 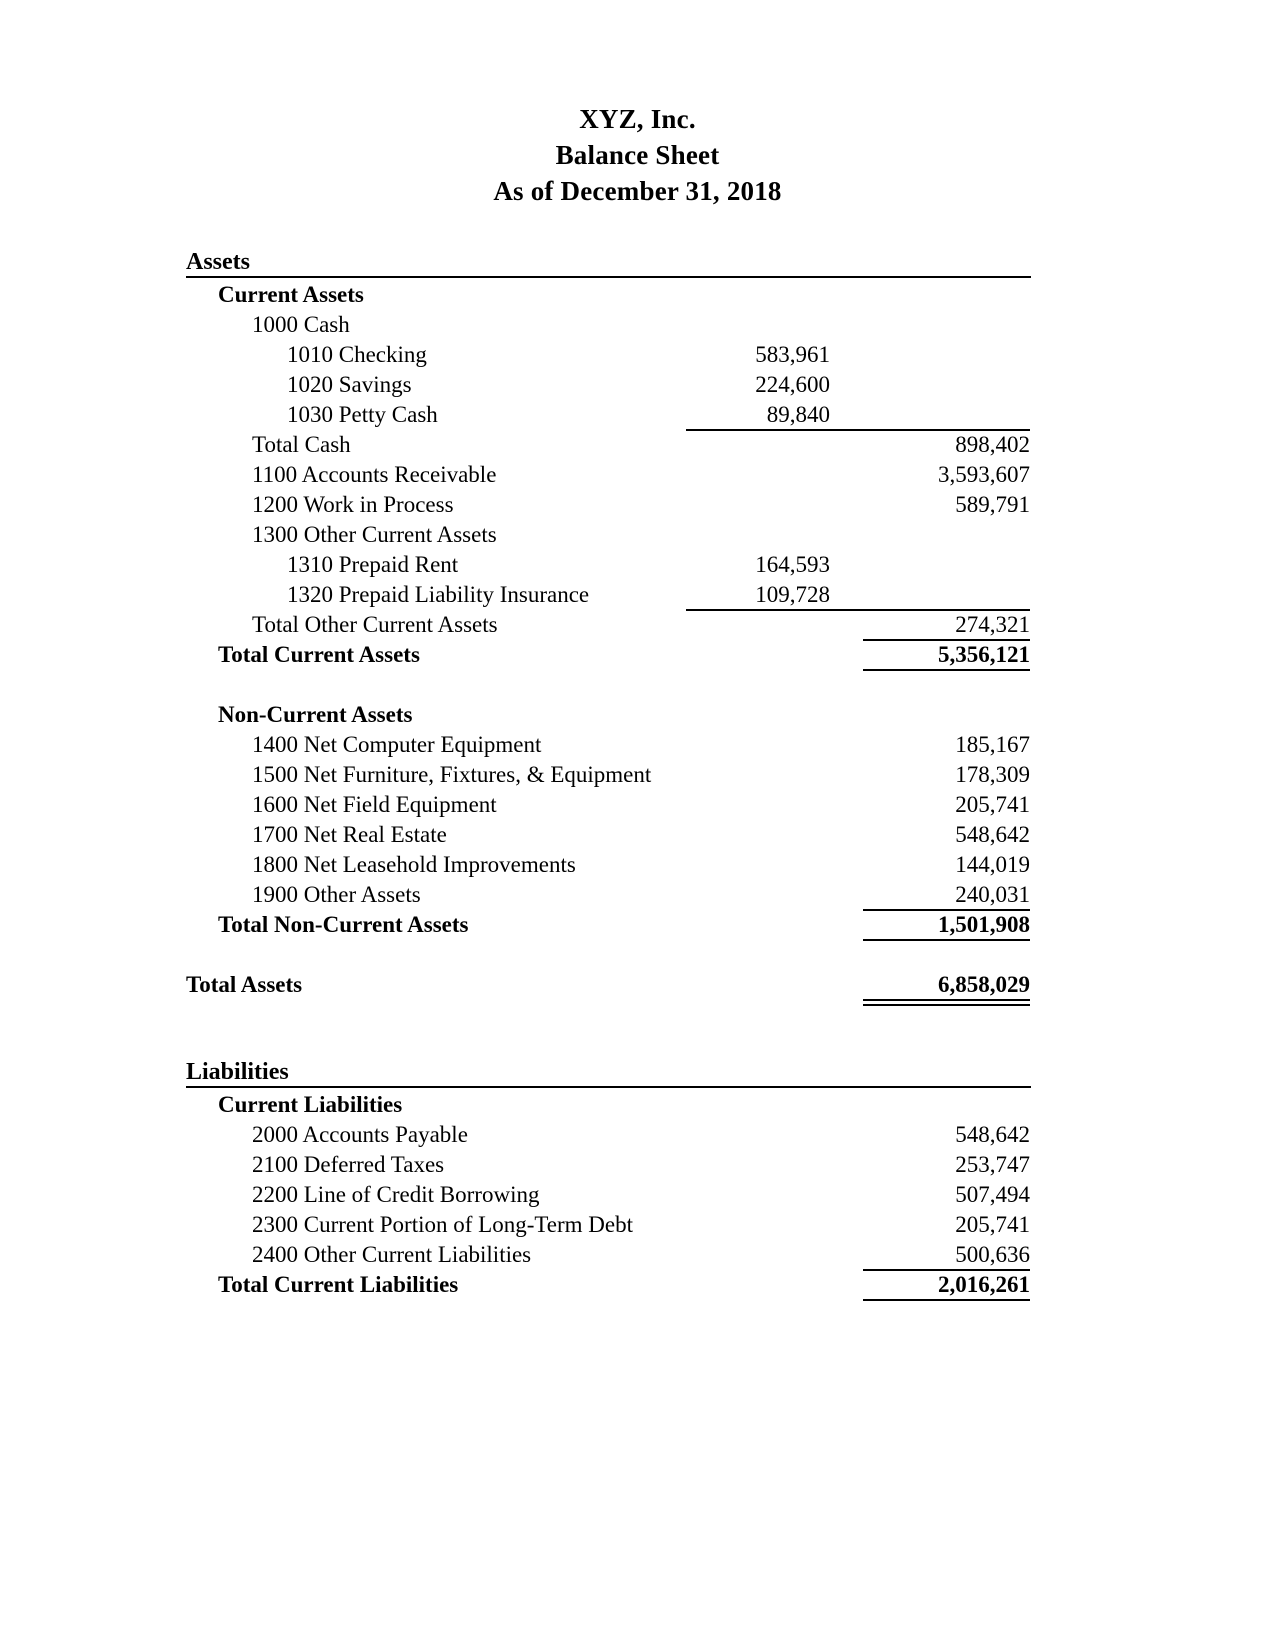 What do you see at coordinates (373, 564) in the screenshot?
I see `line-label: 1310 Prepaid Rent` at bounding box center [373, 564].